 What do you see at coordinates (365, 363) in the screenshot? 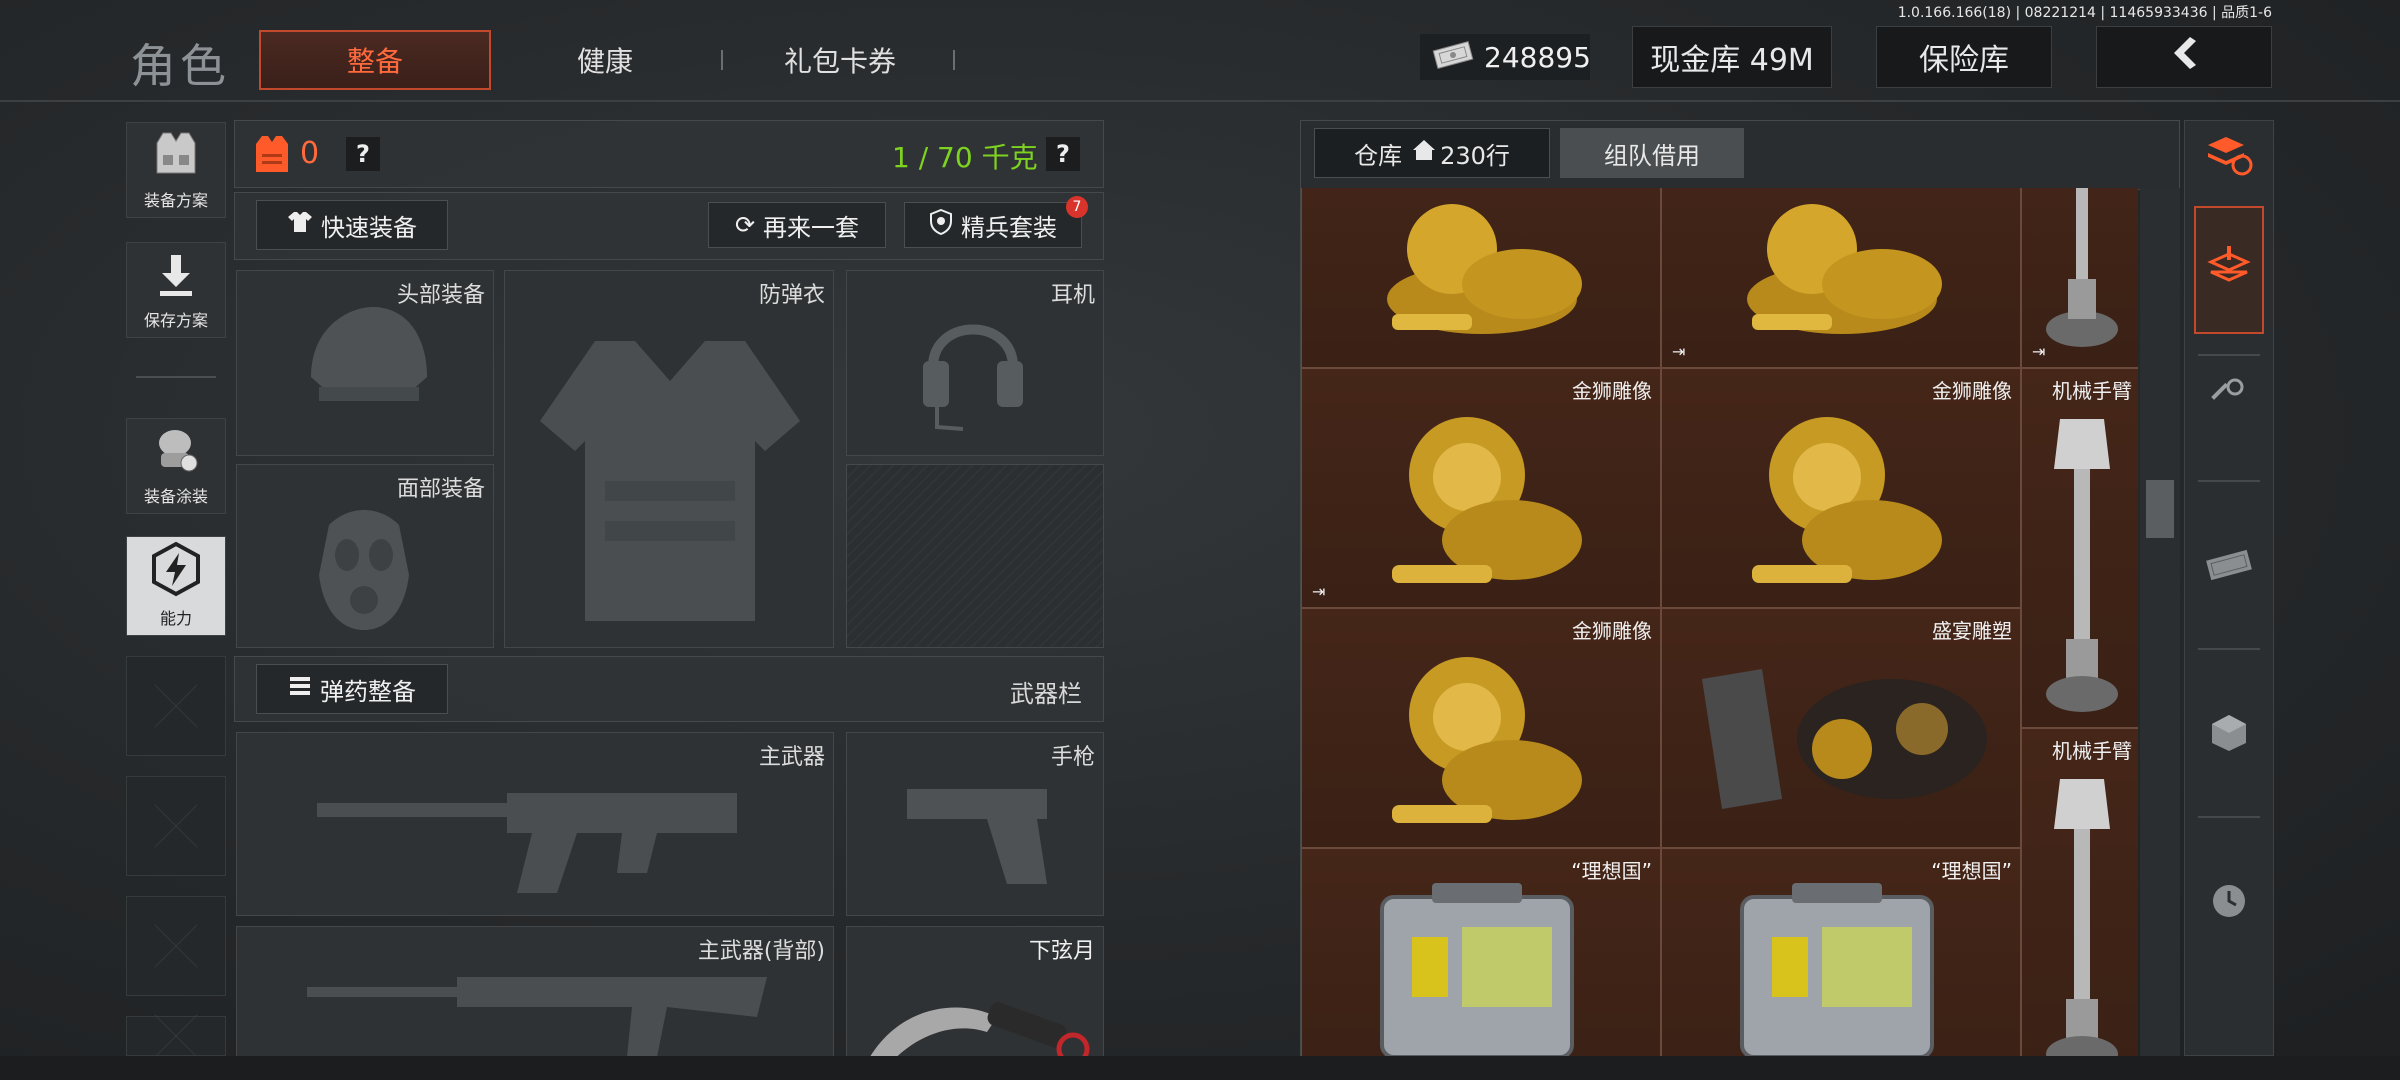
I see `head-gear-slot: 头部装备` at bounding box center [365, 363].